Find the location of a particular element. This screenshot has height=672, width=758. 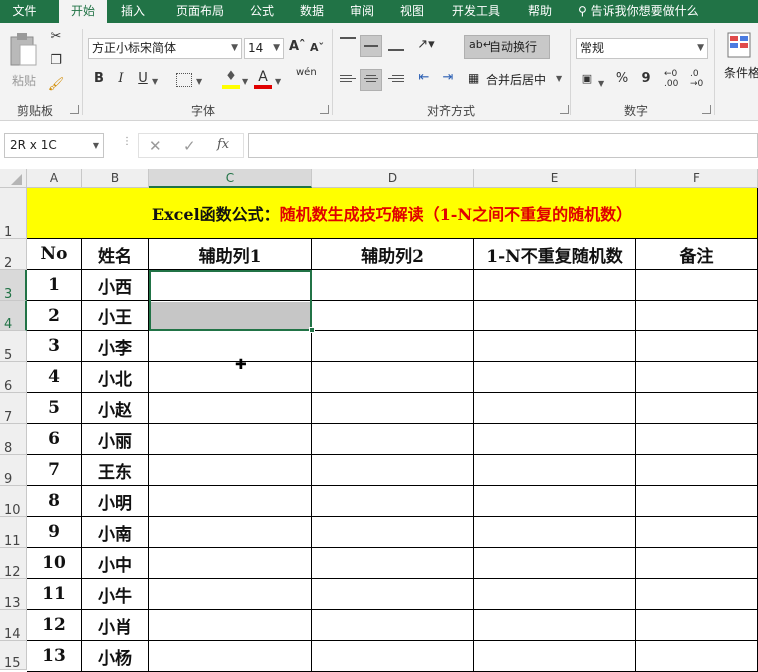

tab-developer: 开发工具 is located at coordinates (476, 11).